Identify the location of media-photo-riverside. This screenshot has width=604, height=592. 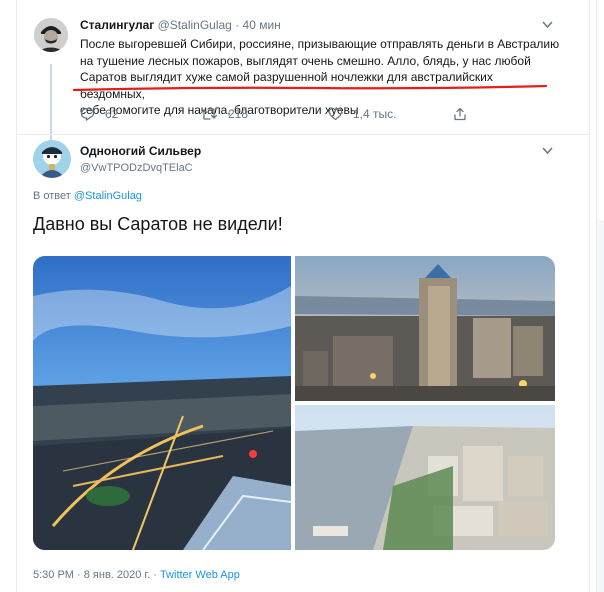
(425, 477).